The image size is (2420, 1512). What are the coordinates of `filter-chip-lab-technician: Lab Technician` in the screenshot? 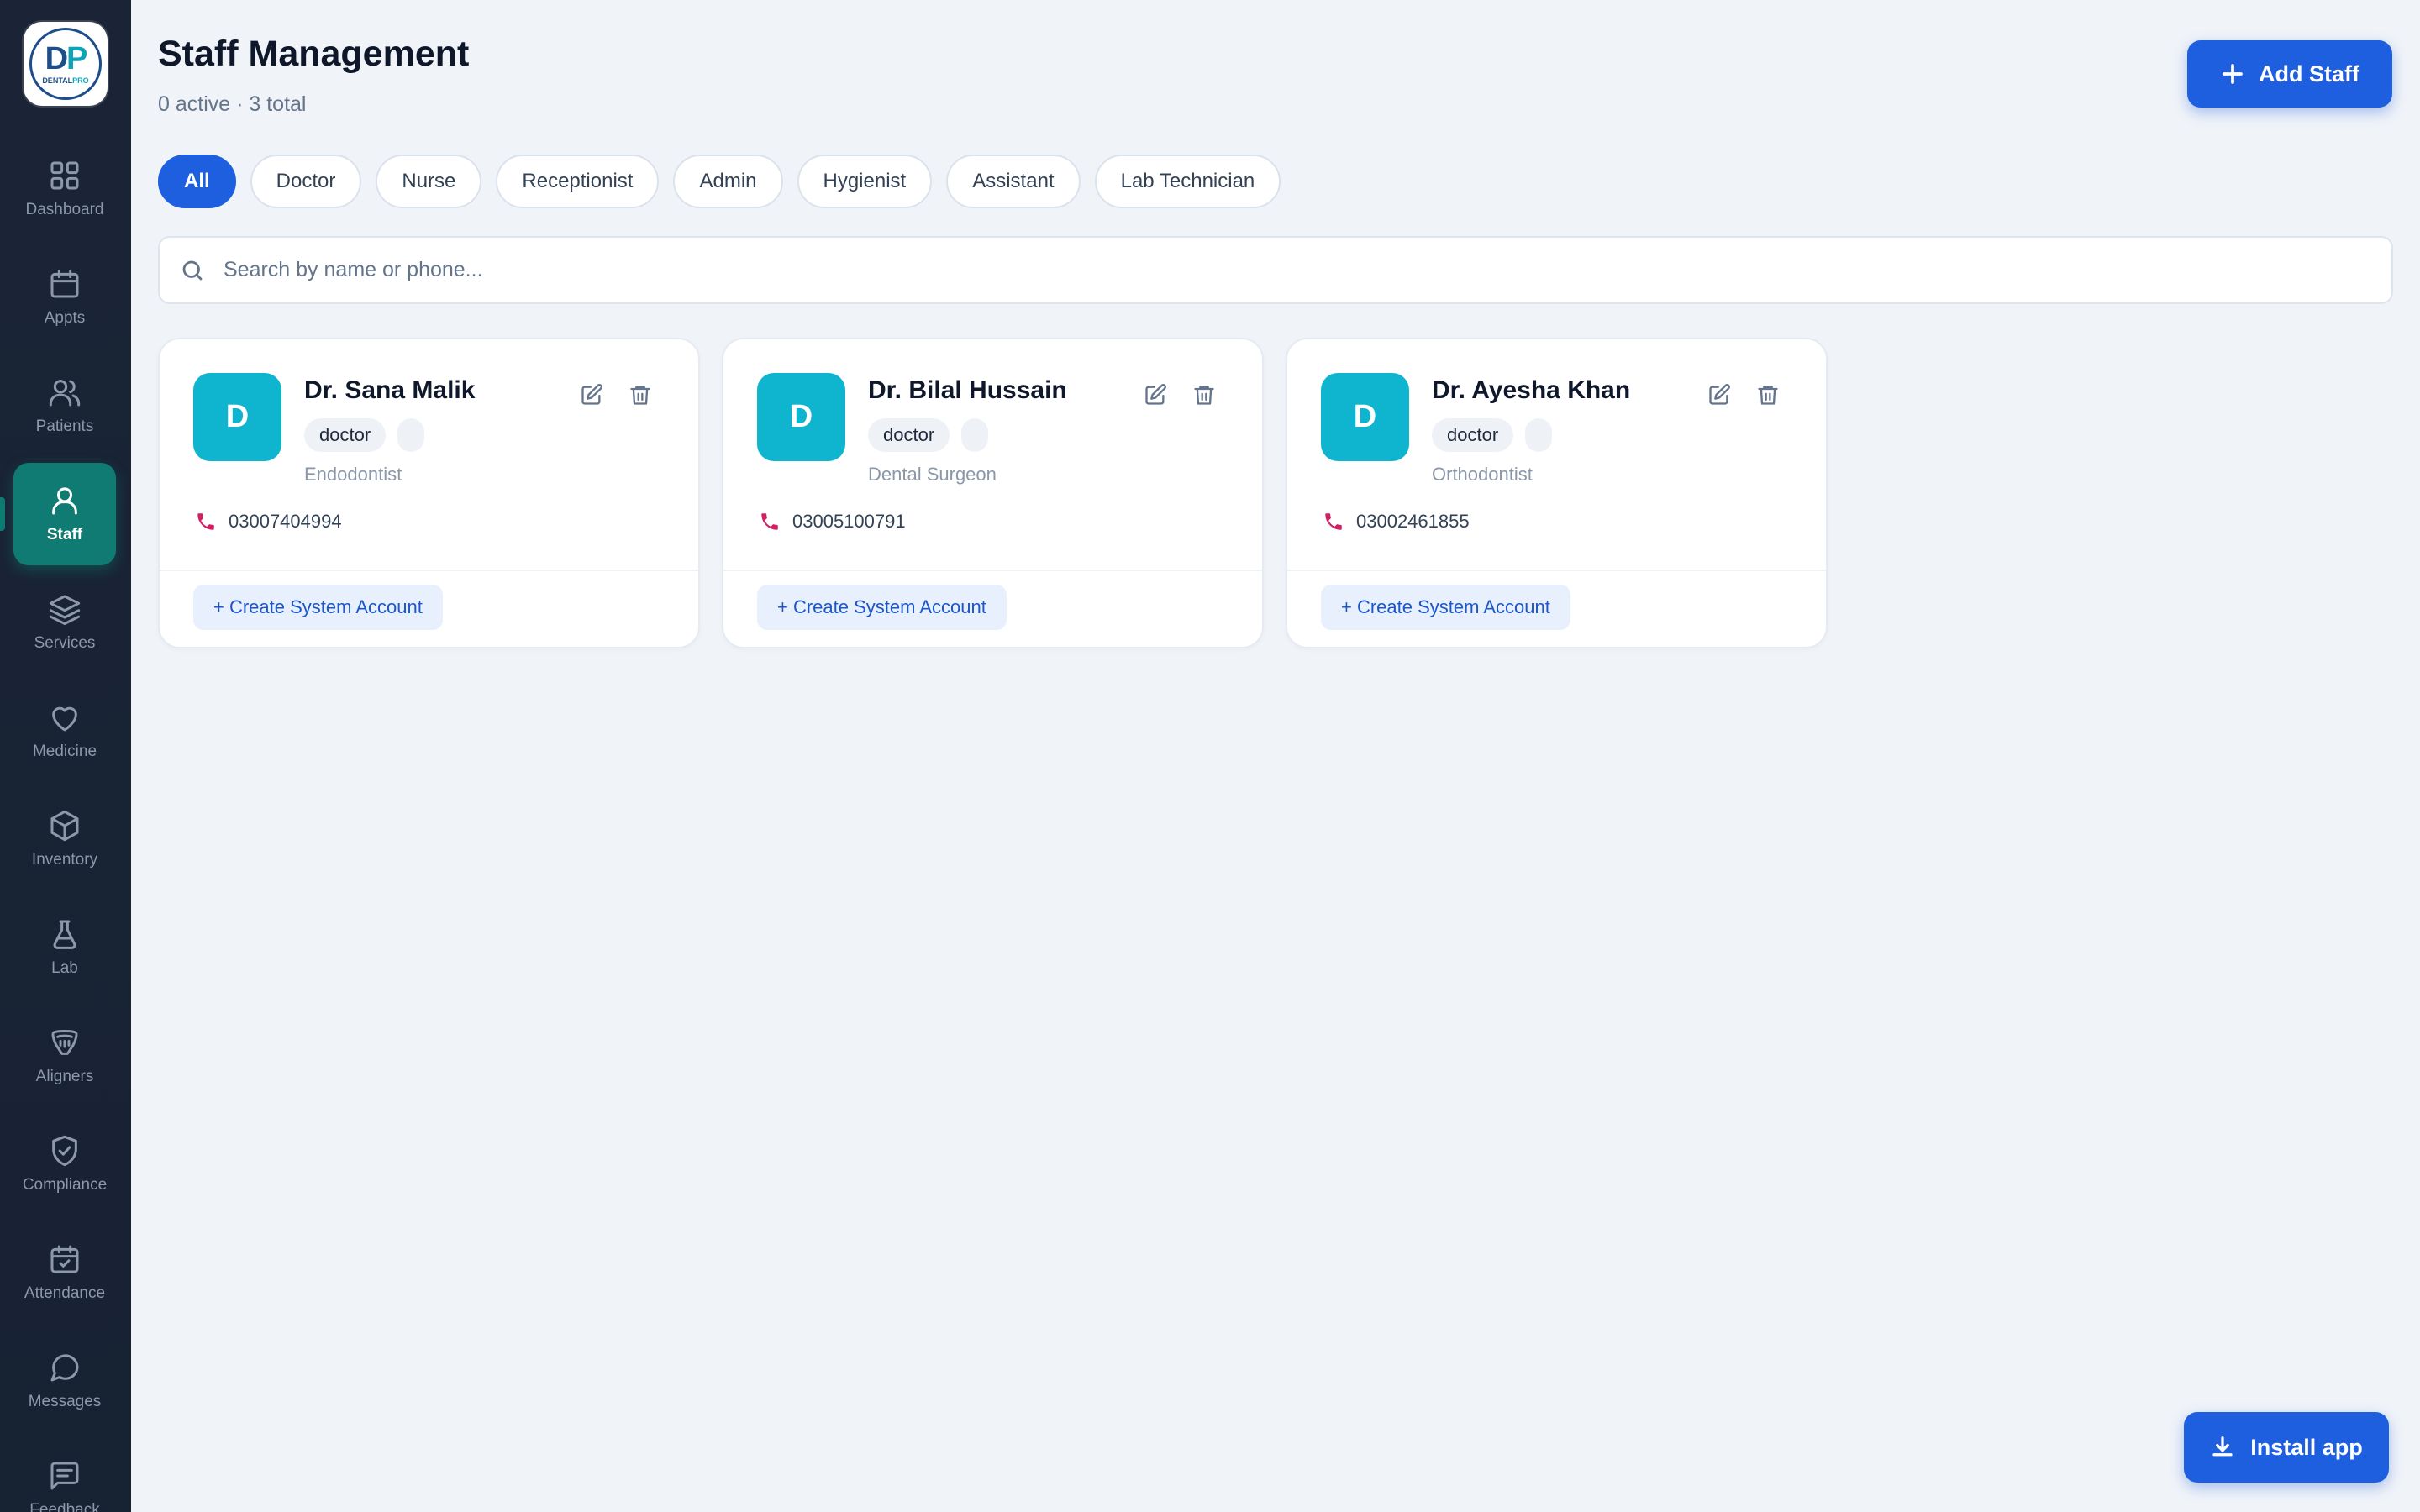 It's located at (1187, 181).